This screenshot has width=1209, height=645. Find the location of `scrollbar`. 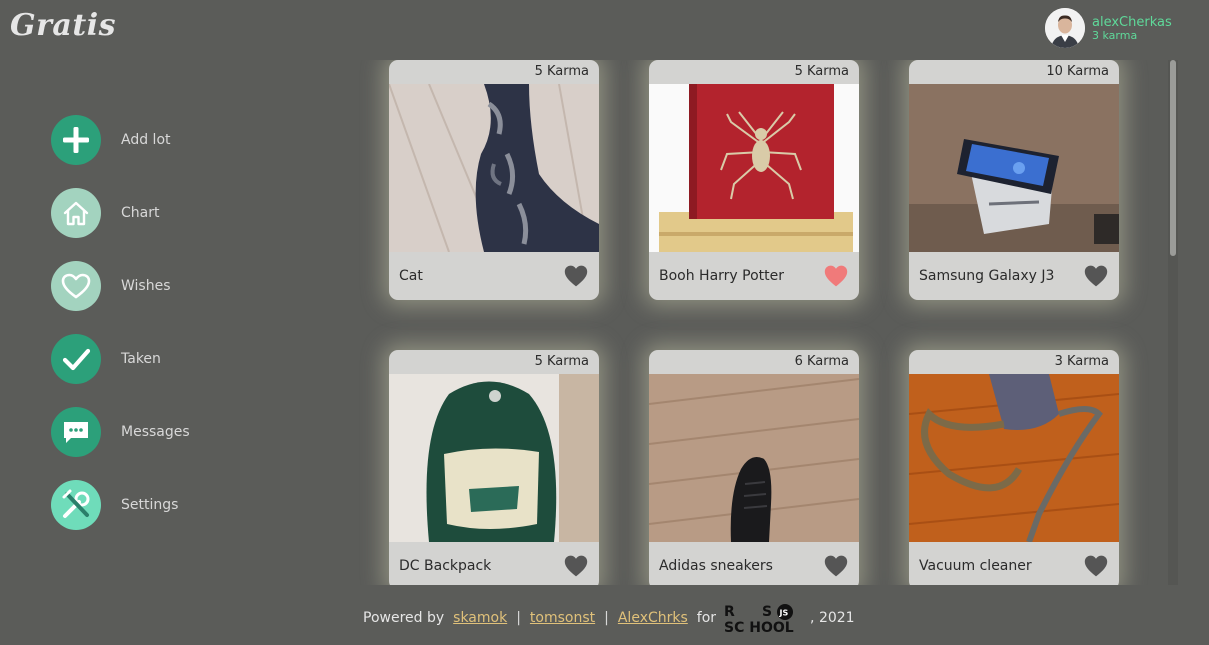

scrollbar is located at coordinates (1173, 322).